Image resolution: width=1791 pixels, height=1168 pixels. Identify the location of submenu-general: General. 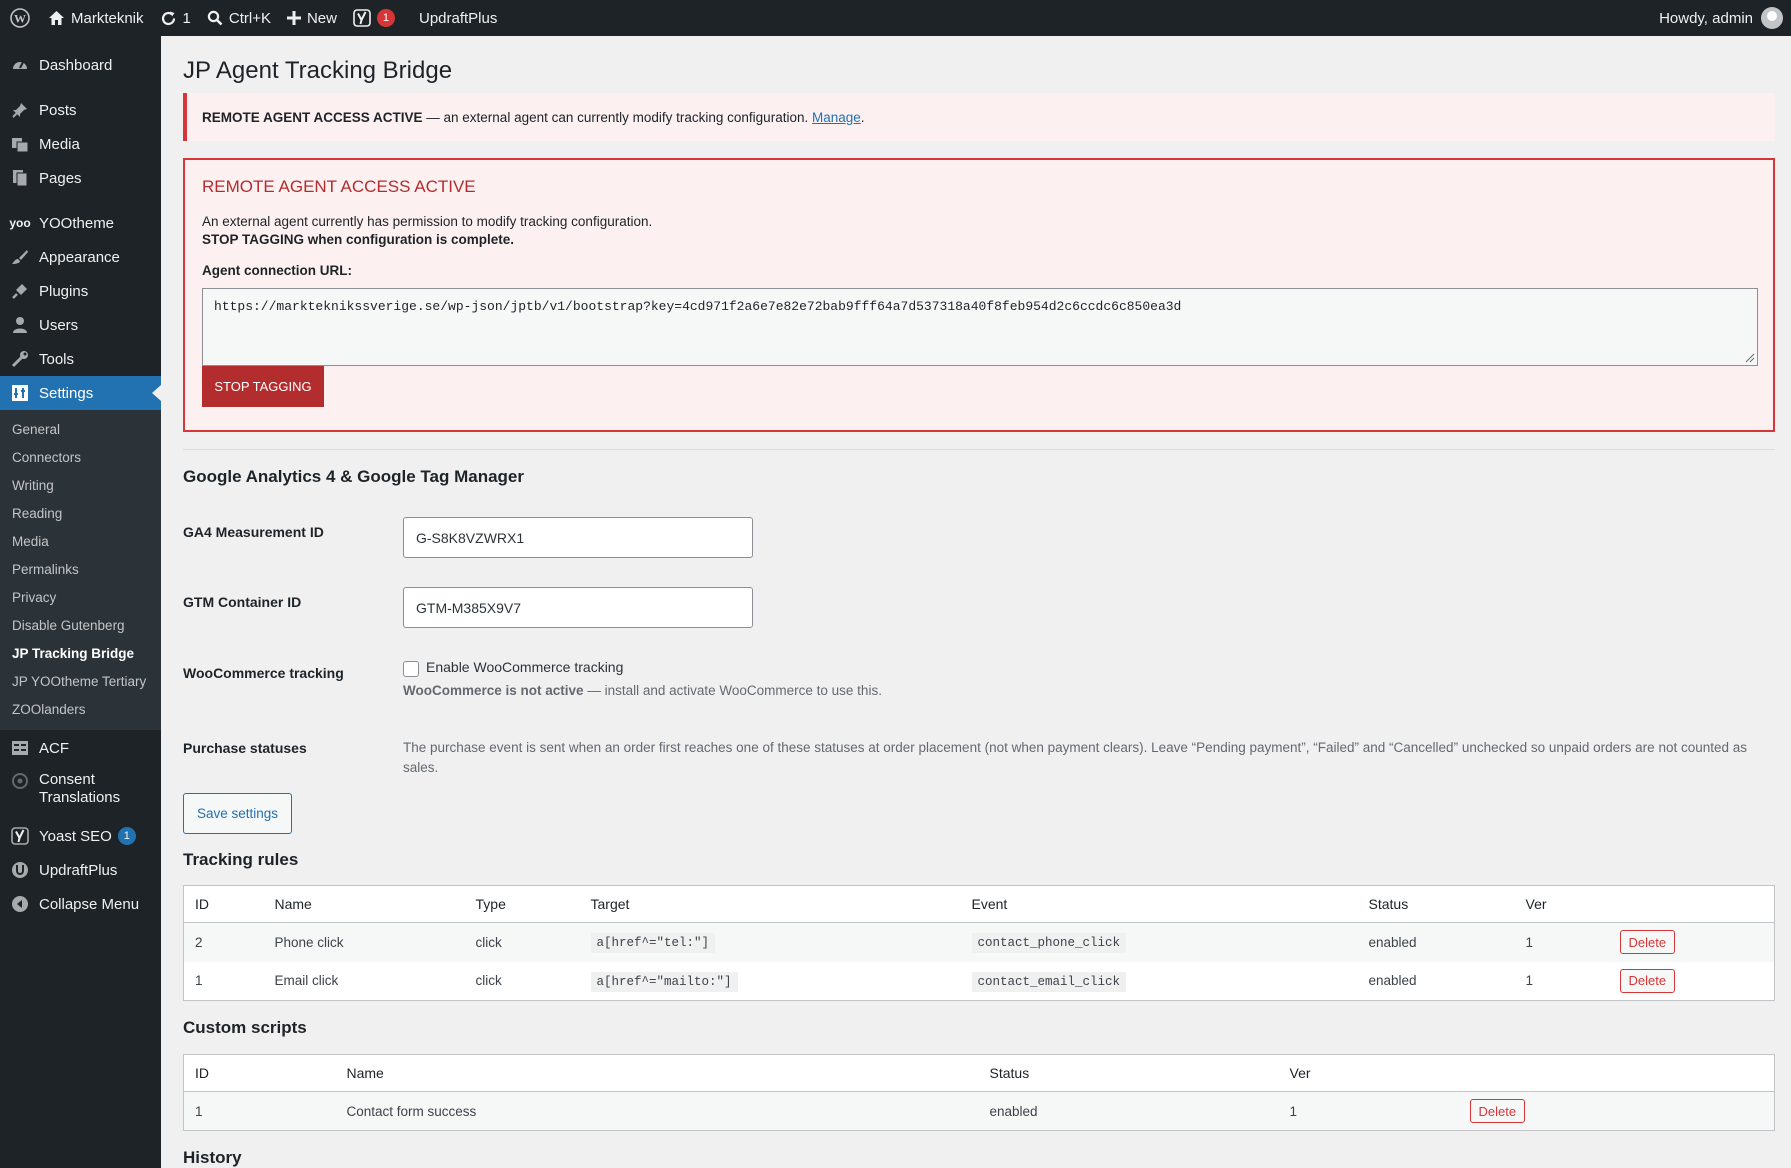
(80, 430).